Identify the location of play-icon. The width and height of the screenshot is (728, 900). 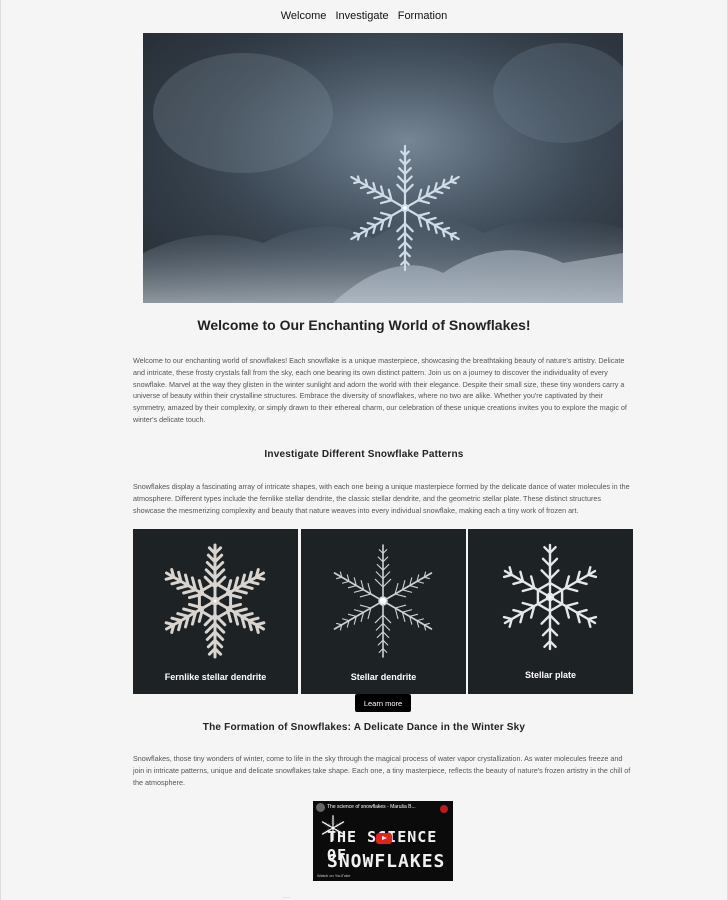
(384, 838).